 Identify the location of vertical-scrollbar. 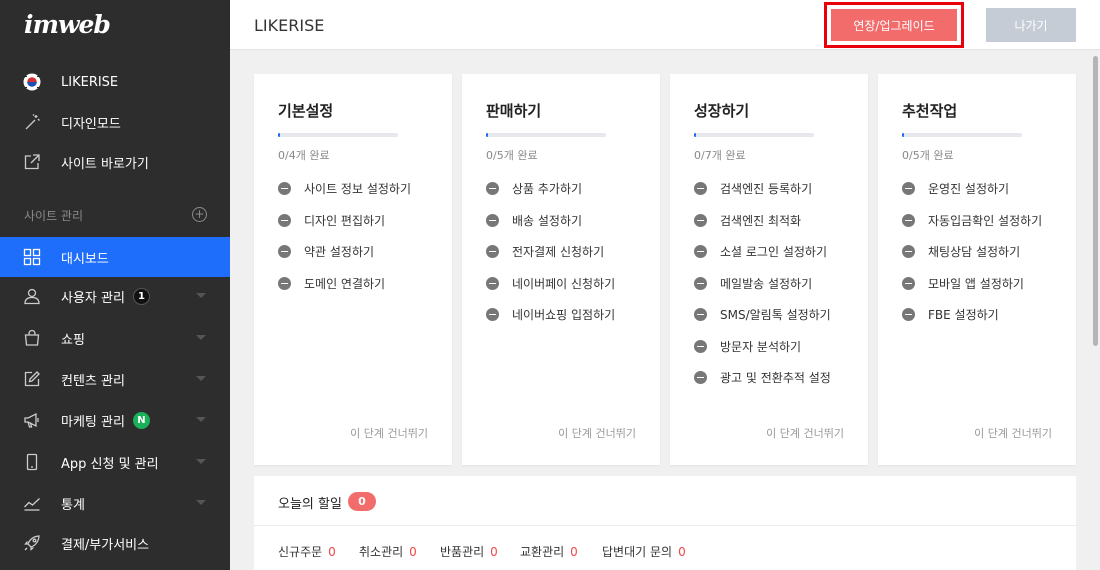
(1095, 310).